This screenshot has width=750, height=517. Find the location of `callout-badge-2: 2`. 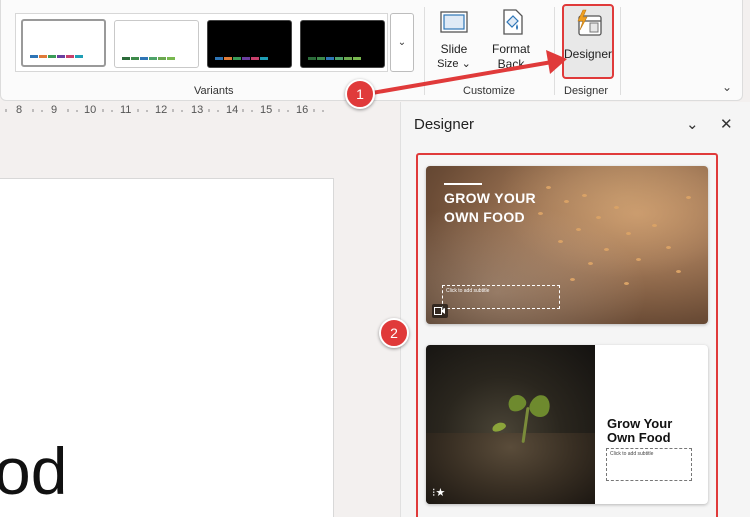

callout-badge-2: 2 is located at coordinates (394, 333).